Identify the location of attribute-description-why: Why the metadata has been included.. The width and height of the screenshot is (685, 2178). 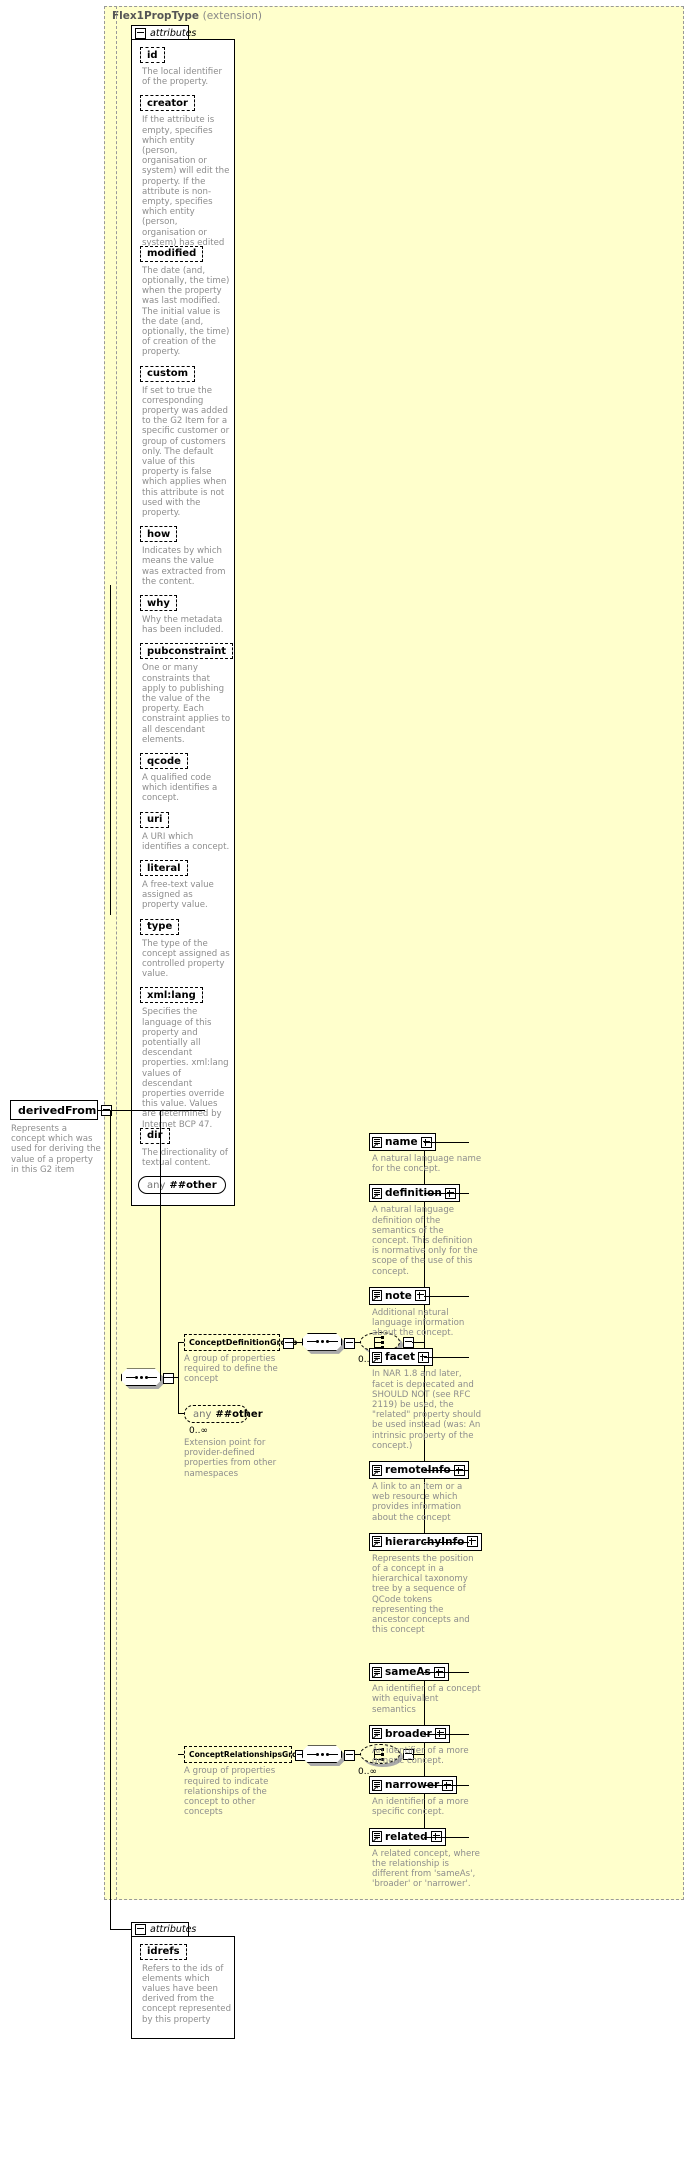
(183, 625).